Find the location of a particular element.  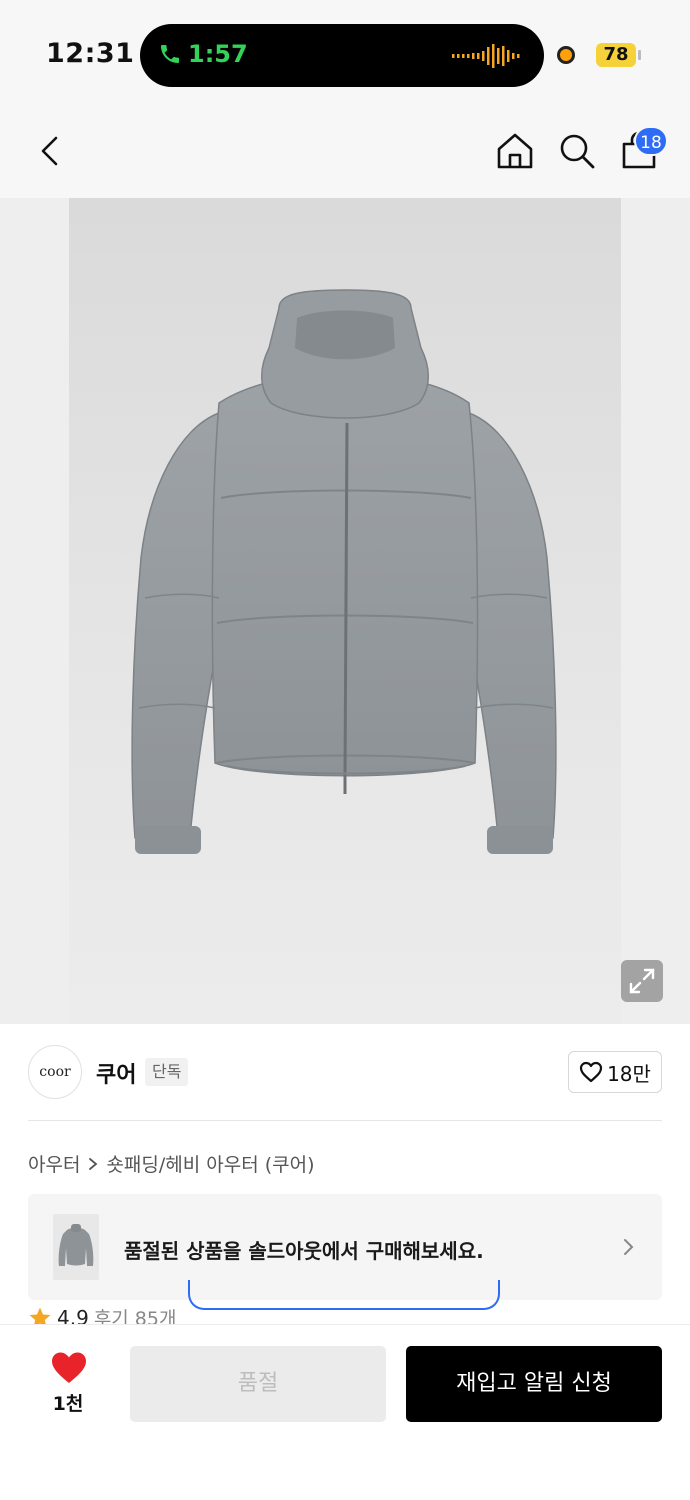

divider is located at coordinates (345, 1120).